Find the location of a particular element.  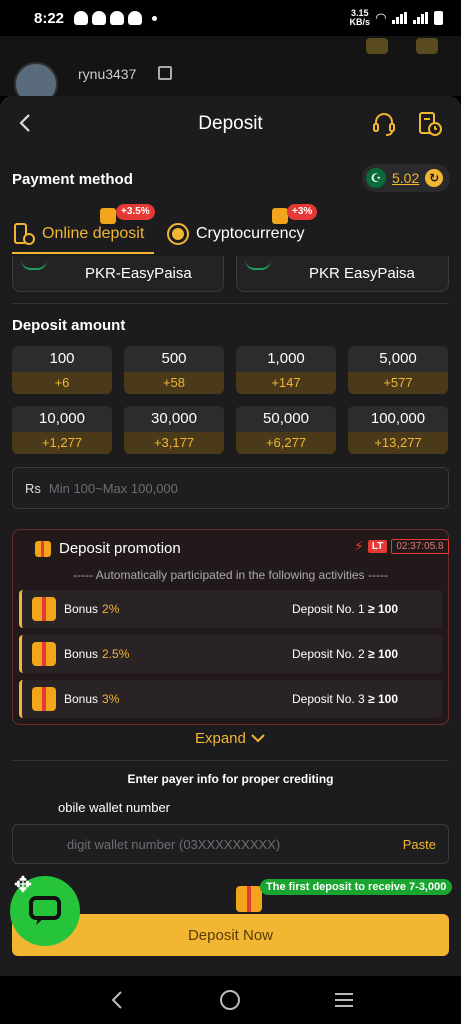

amount-bonus: +3,177 is located at coordinates (174, 443).